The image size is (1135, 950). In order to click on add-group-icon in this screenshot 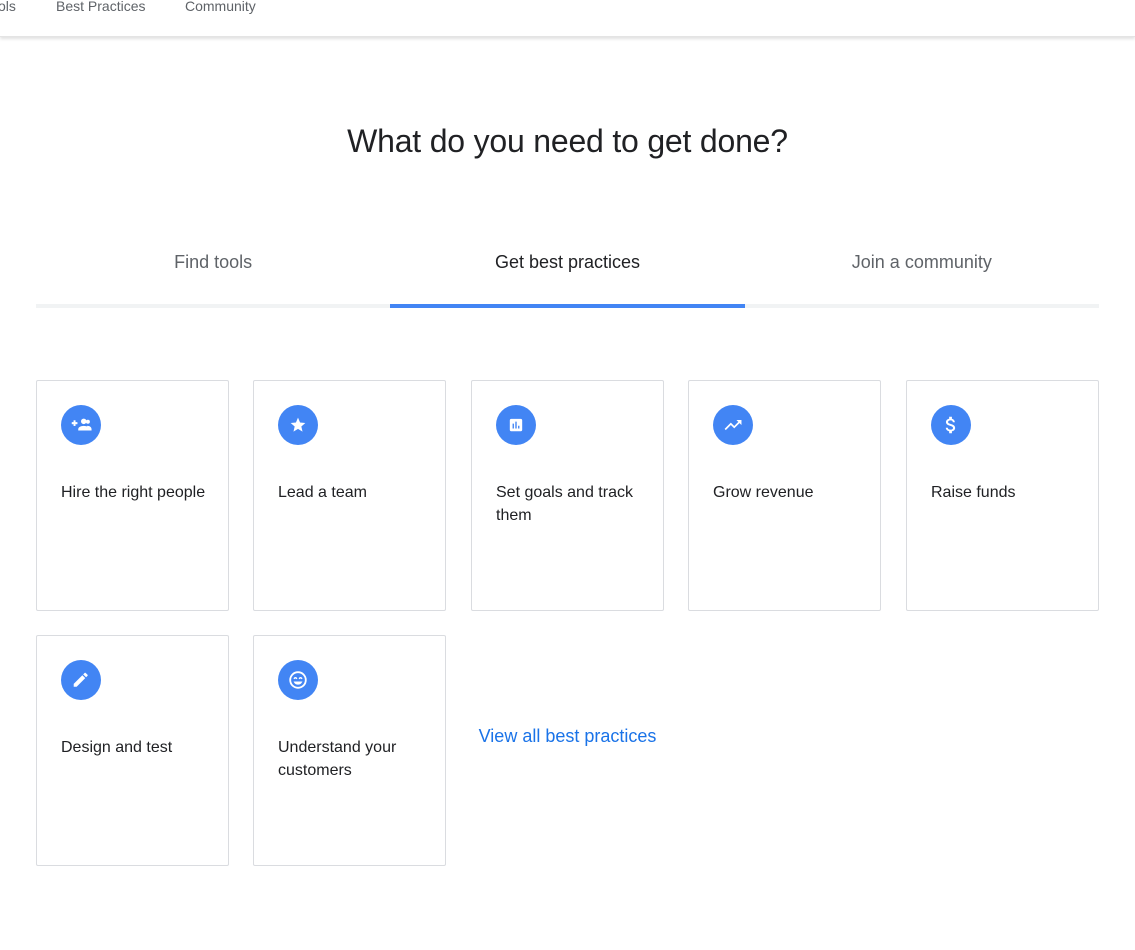, I will do `click(81, 425)`.